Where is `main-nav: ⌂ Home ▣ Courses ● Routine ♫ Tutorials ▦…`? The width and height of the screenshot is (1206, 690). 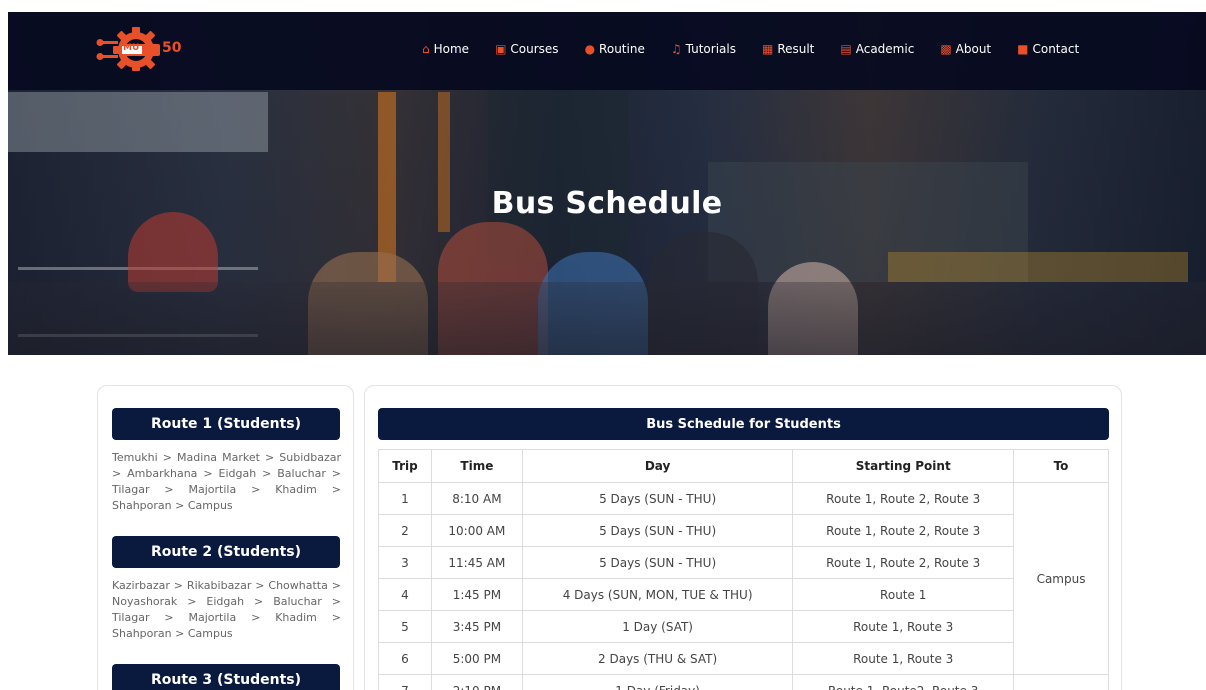
main-nav: ⌂ Home ▣ Courses ● Routine ♫ Tutorials ▦… is located at coordinates (750, 49).